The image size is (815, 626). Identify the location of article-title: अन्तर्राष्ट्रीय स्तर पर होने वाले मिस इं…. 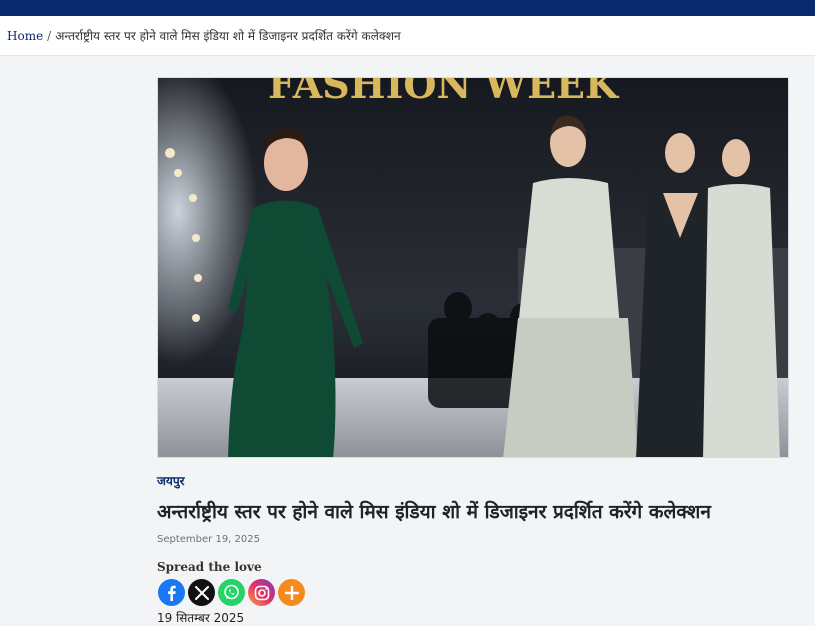
(434, 512).